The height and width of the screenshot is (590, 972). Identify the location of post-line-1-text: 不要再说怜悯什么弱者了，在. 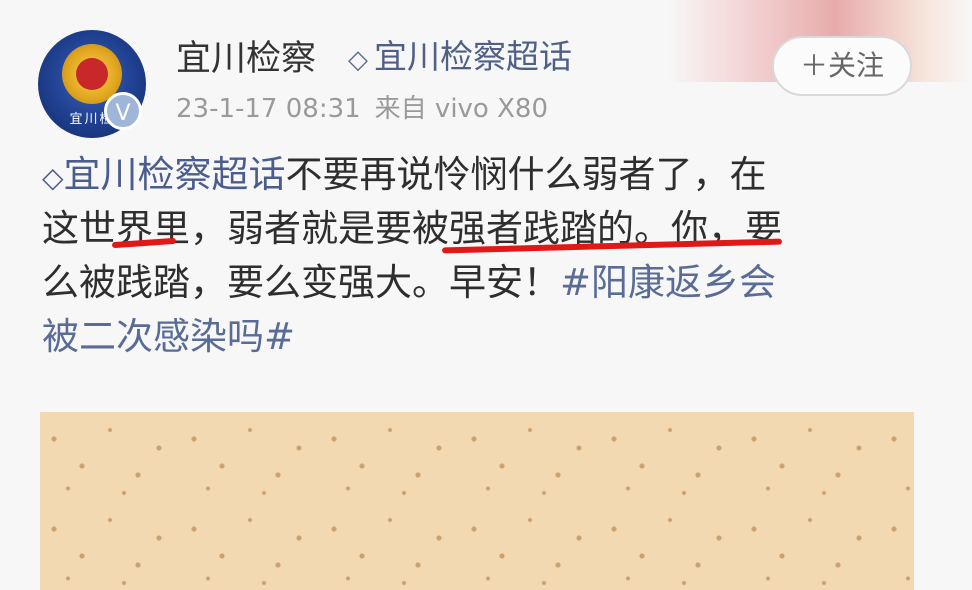
(526, 174).